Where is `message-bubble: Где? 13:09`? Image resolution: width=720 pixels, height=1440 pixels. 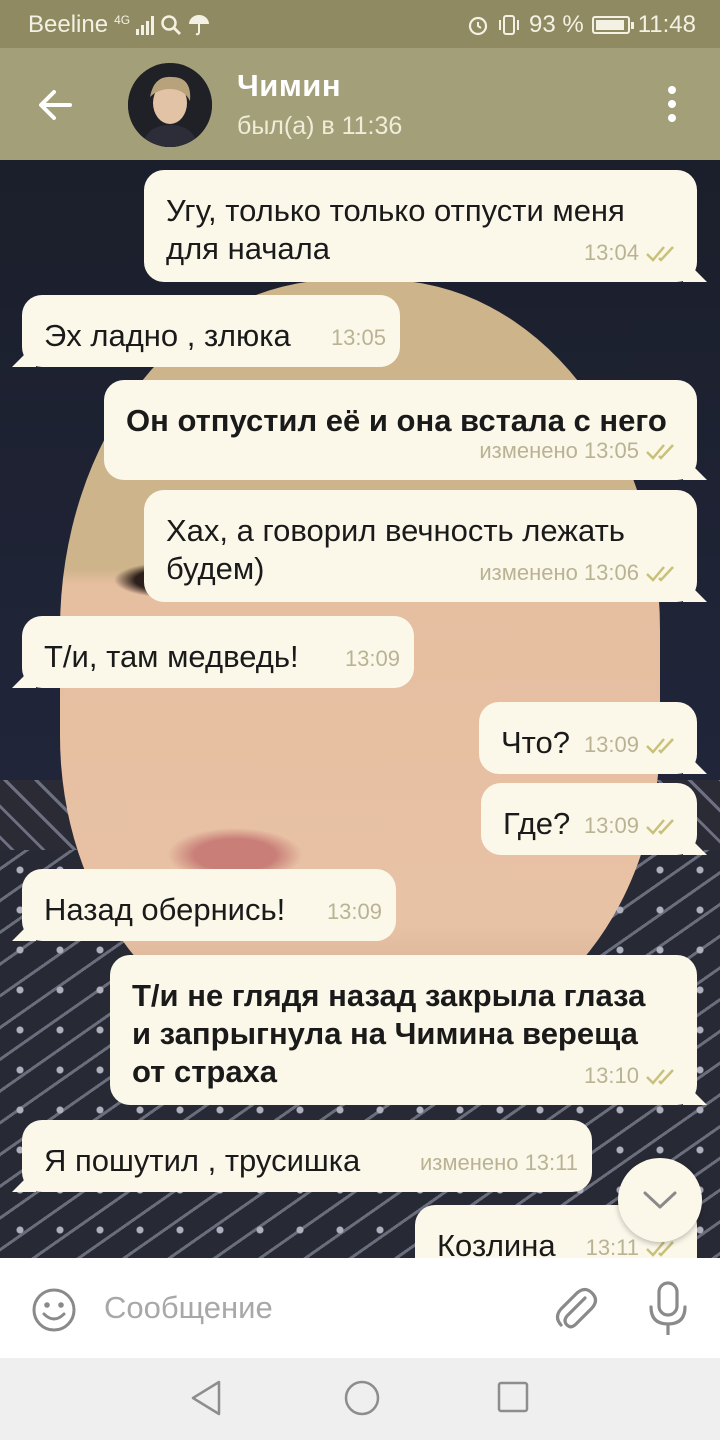
message-bubble: Где? 13:09 is located at coordinates (589, 819).